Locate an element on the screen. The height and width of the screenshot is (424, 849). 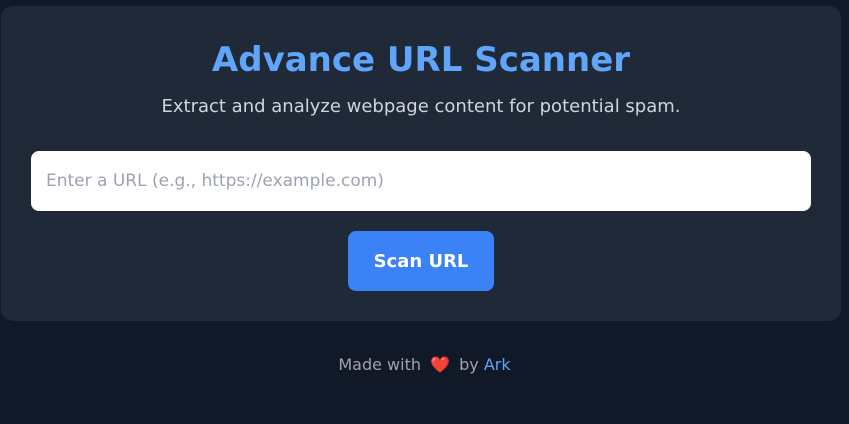
footer: Made with ❤️ by Ark is located at coordinates (424, 365).